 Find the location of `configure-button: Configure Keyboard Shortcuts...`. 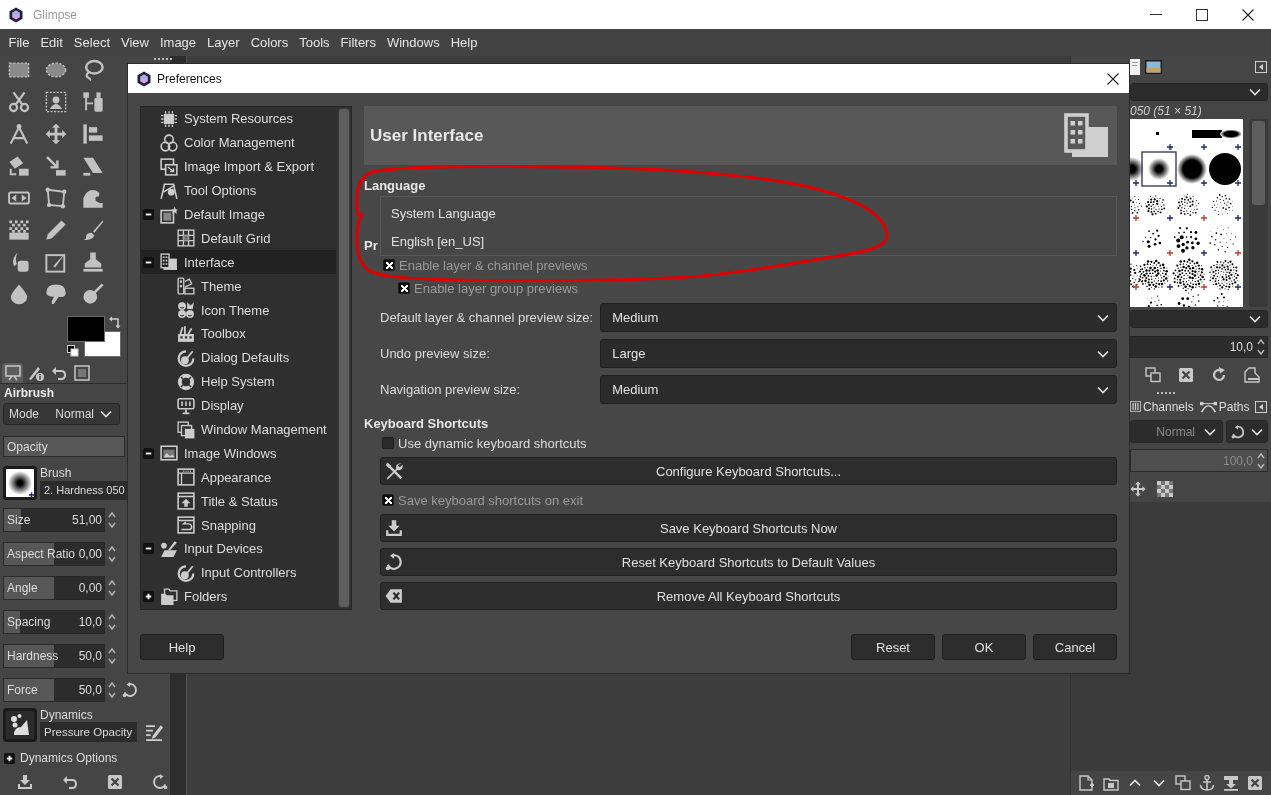

configure-button: Configure Keyboard Shortcuts... is located at coordinates (748, 471).